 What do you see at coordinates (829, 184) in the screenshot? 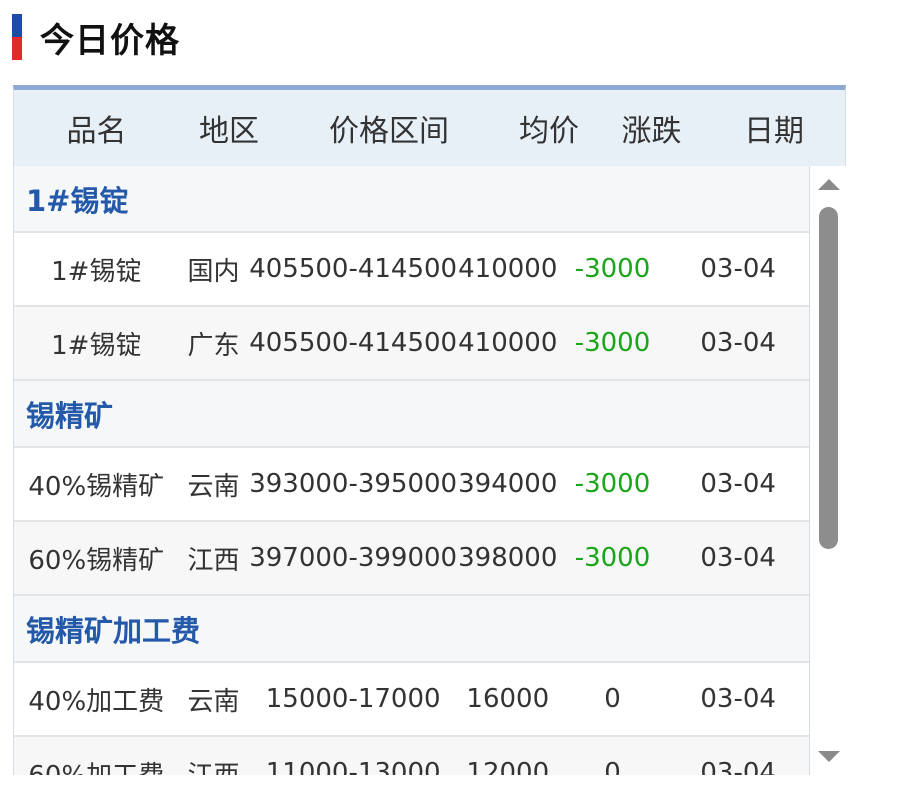
I see `triangle-up-icon` at bounding box center [829, 184].